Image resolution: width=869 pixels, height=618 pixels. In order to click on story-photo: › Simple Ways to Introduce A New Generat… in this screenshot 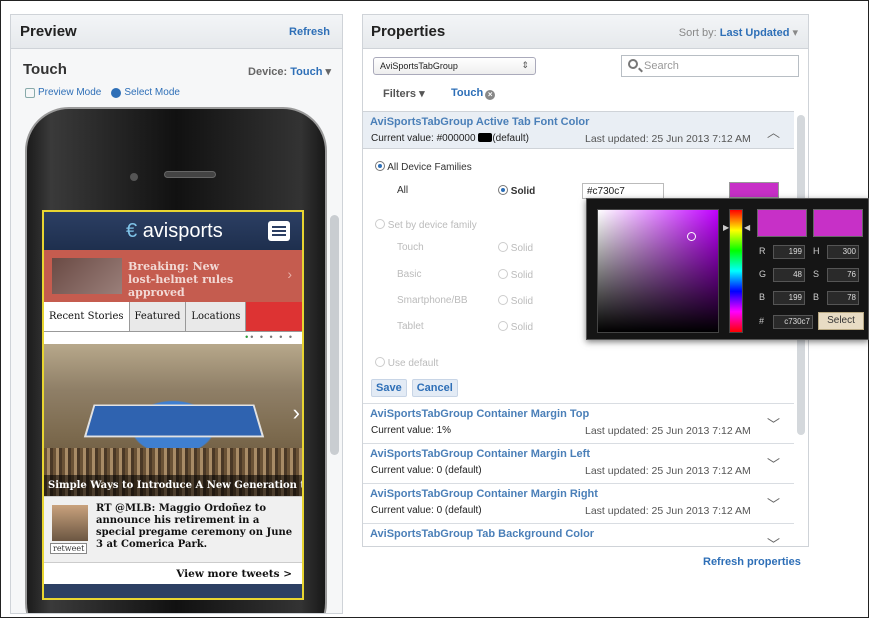, I will do `click(173, 420)`.